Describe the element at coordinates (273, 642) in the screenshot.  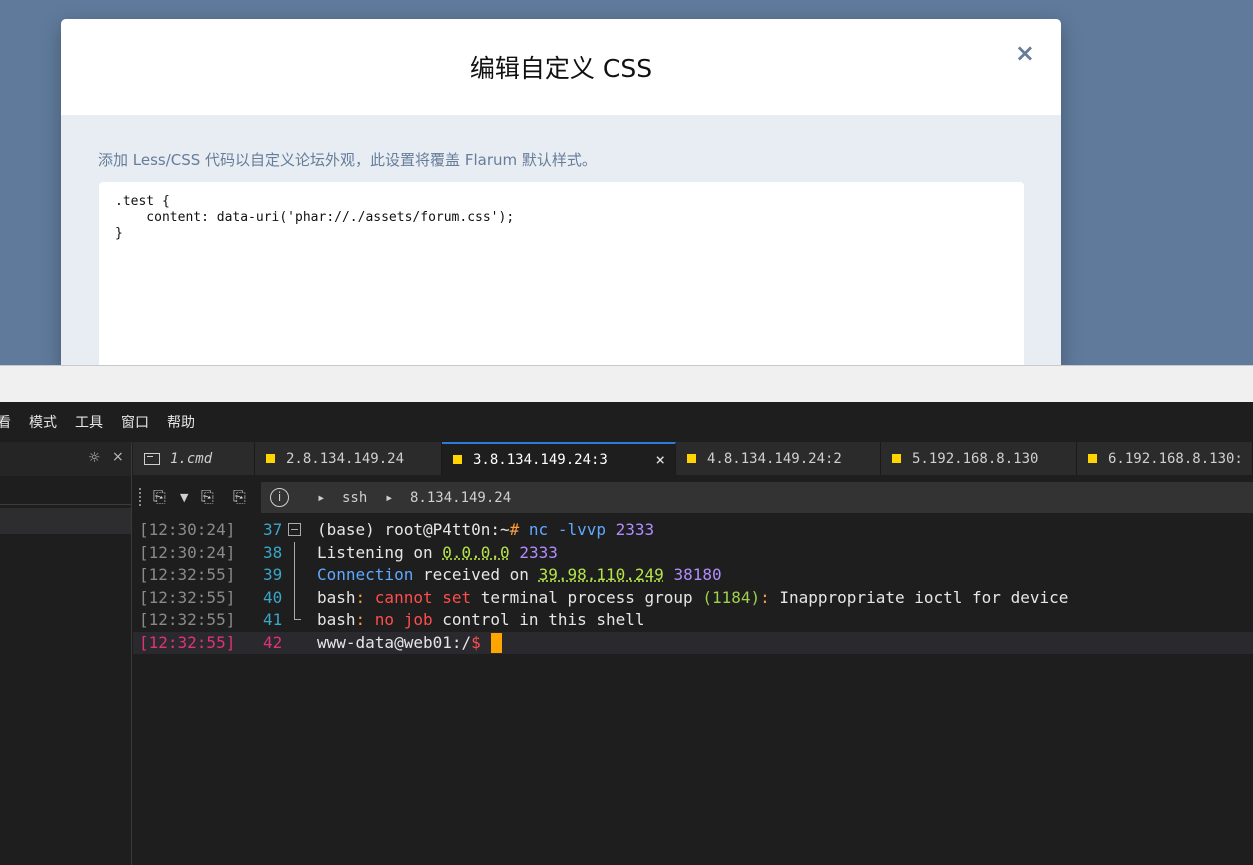
I see `line-number: 42` at that location.